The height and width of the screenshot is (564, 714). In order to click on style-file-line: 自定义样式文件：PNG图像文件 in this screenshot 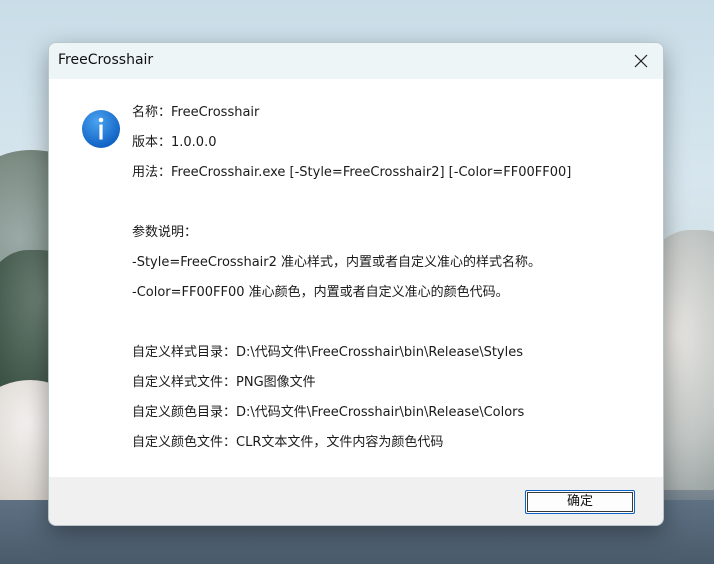, I will do `click(224, 382)`.